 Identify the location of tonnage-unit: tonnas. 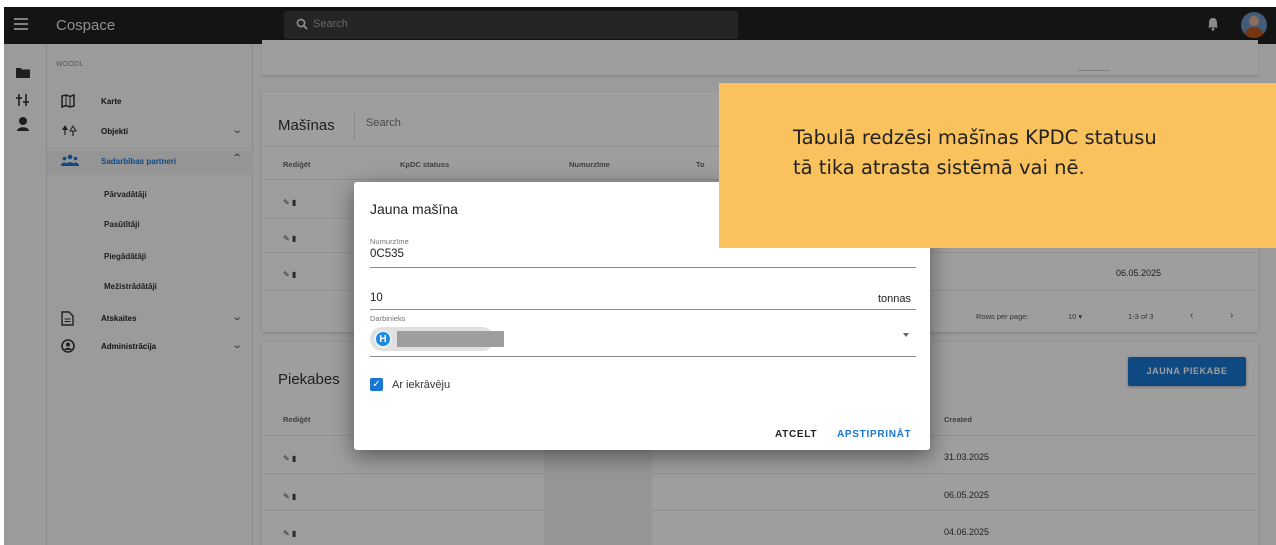
(895, 299).